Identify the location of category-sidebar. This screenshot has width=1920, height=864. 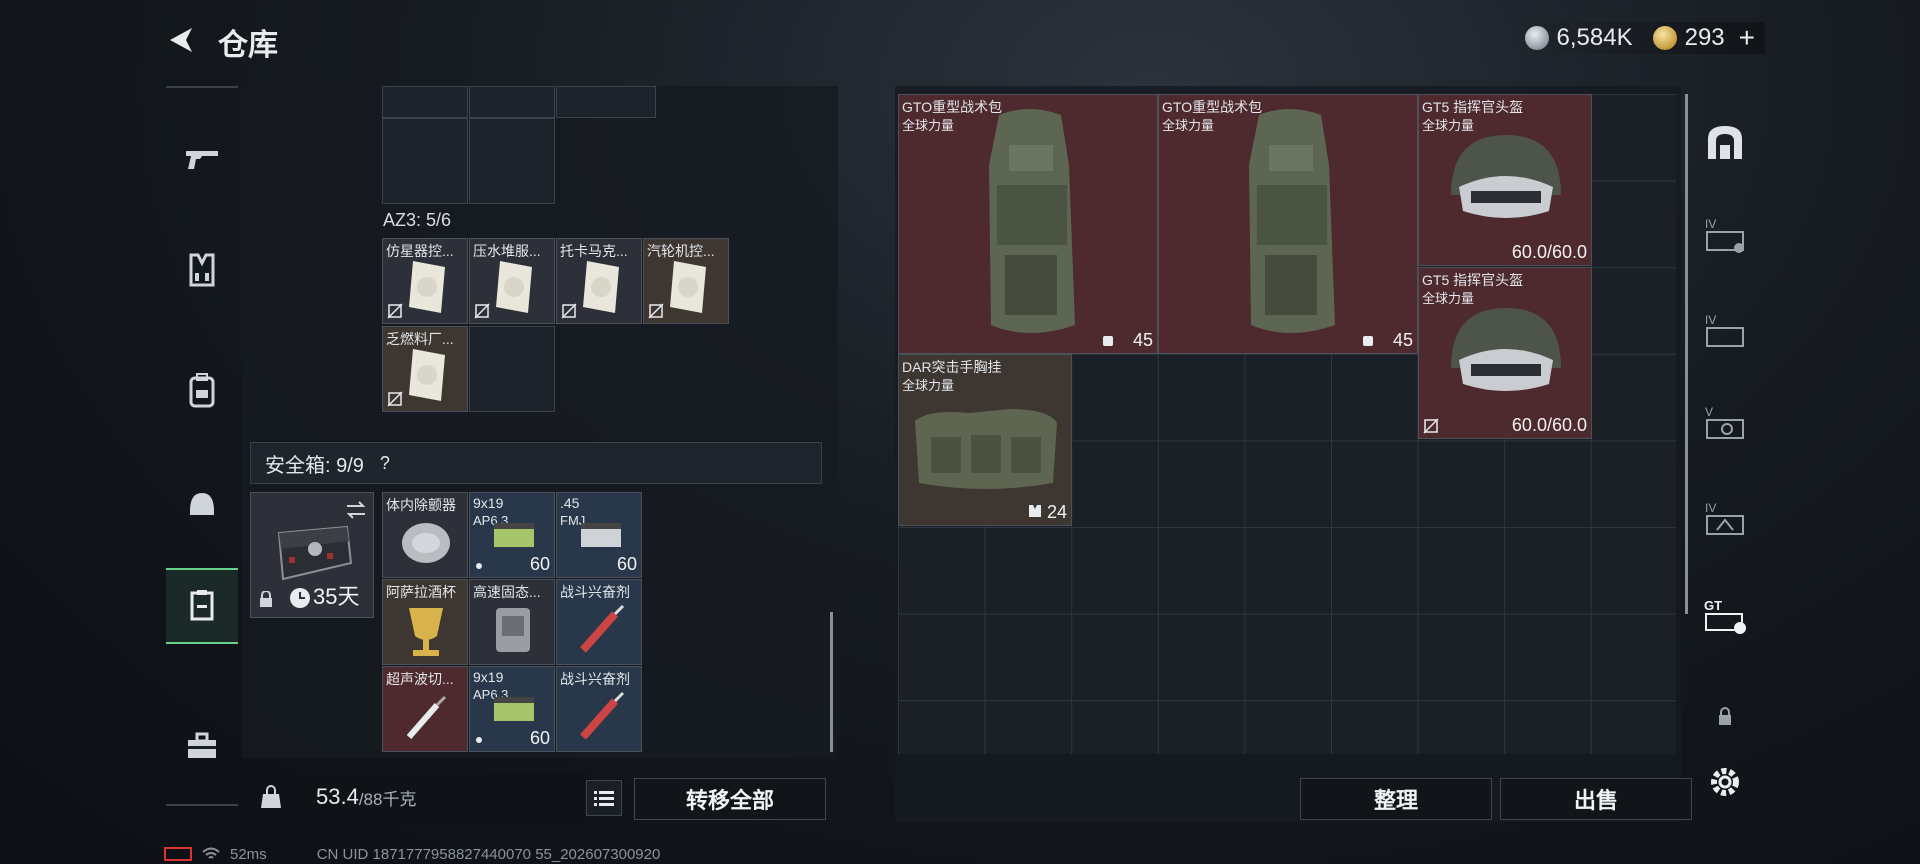
(202, 446).